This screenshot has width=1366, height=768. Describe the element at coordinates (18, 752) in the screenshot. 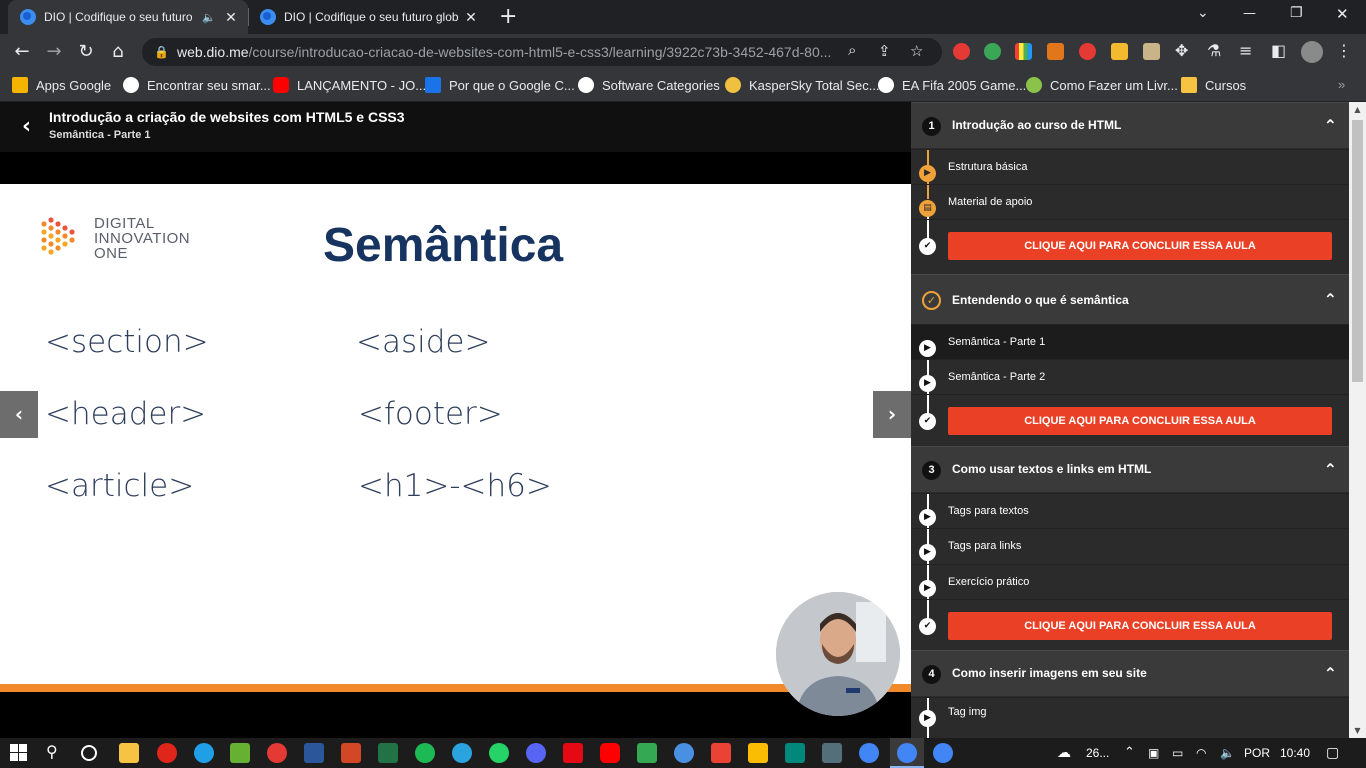

I see `windows-start-icon` at that location.